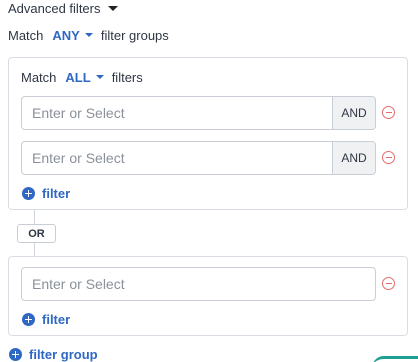  What do you see at coordinates (78, 77) in the screenshot?
I see `match-all-value: ALL` at bounding box center [78, 77].